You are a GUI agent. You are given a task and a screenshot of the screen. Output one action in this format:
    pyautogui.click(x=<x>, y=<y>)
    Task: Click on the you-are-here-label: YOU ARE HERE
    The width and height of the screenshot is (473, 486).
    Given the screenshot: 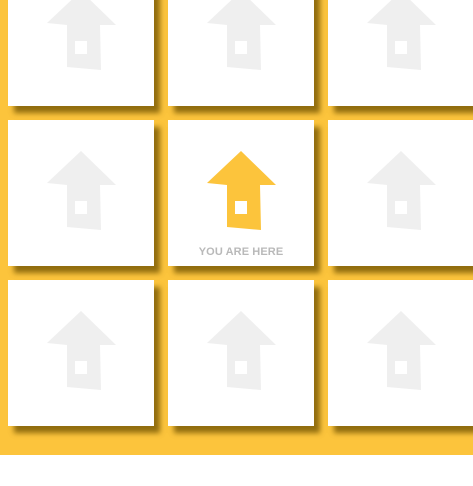 What is the action you would take?
    pyautogui.click(x=241, y=252)
    